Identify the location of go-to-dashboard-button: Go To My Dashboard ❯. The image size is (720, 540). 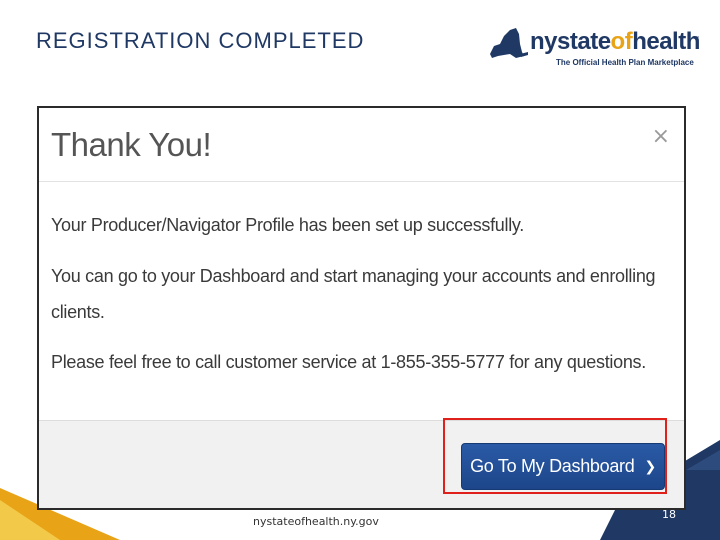
(563, 466).